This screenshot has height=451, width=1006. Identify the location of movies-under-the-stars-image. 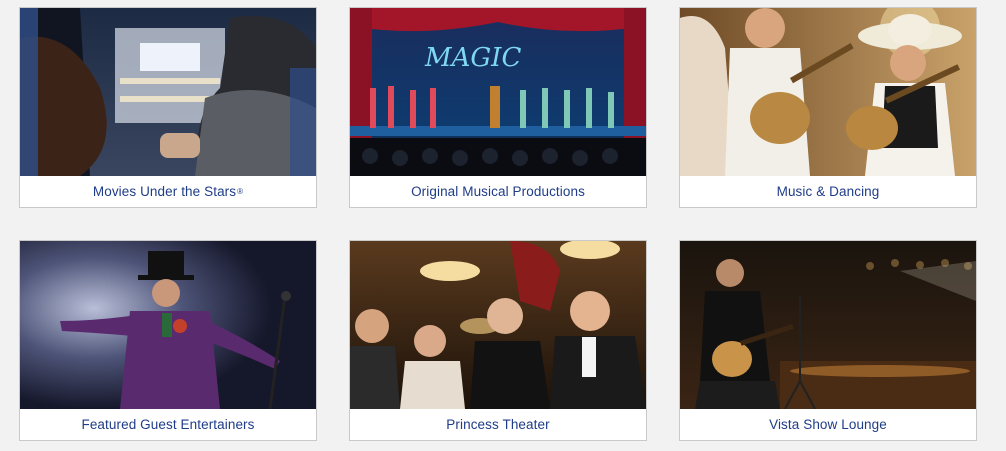
(168, 92).